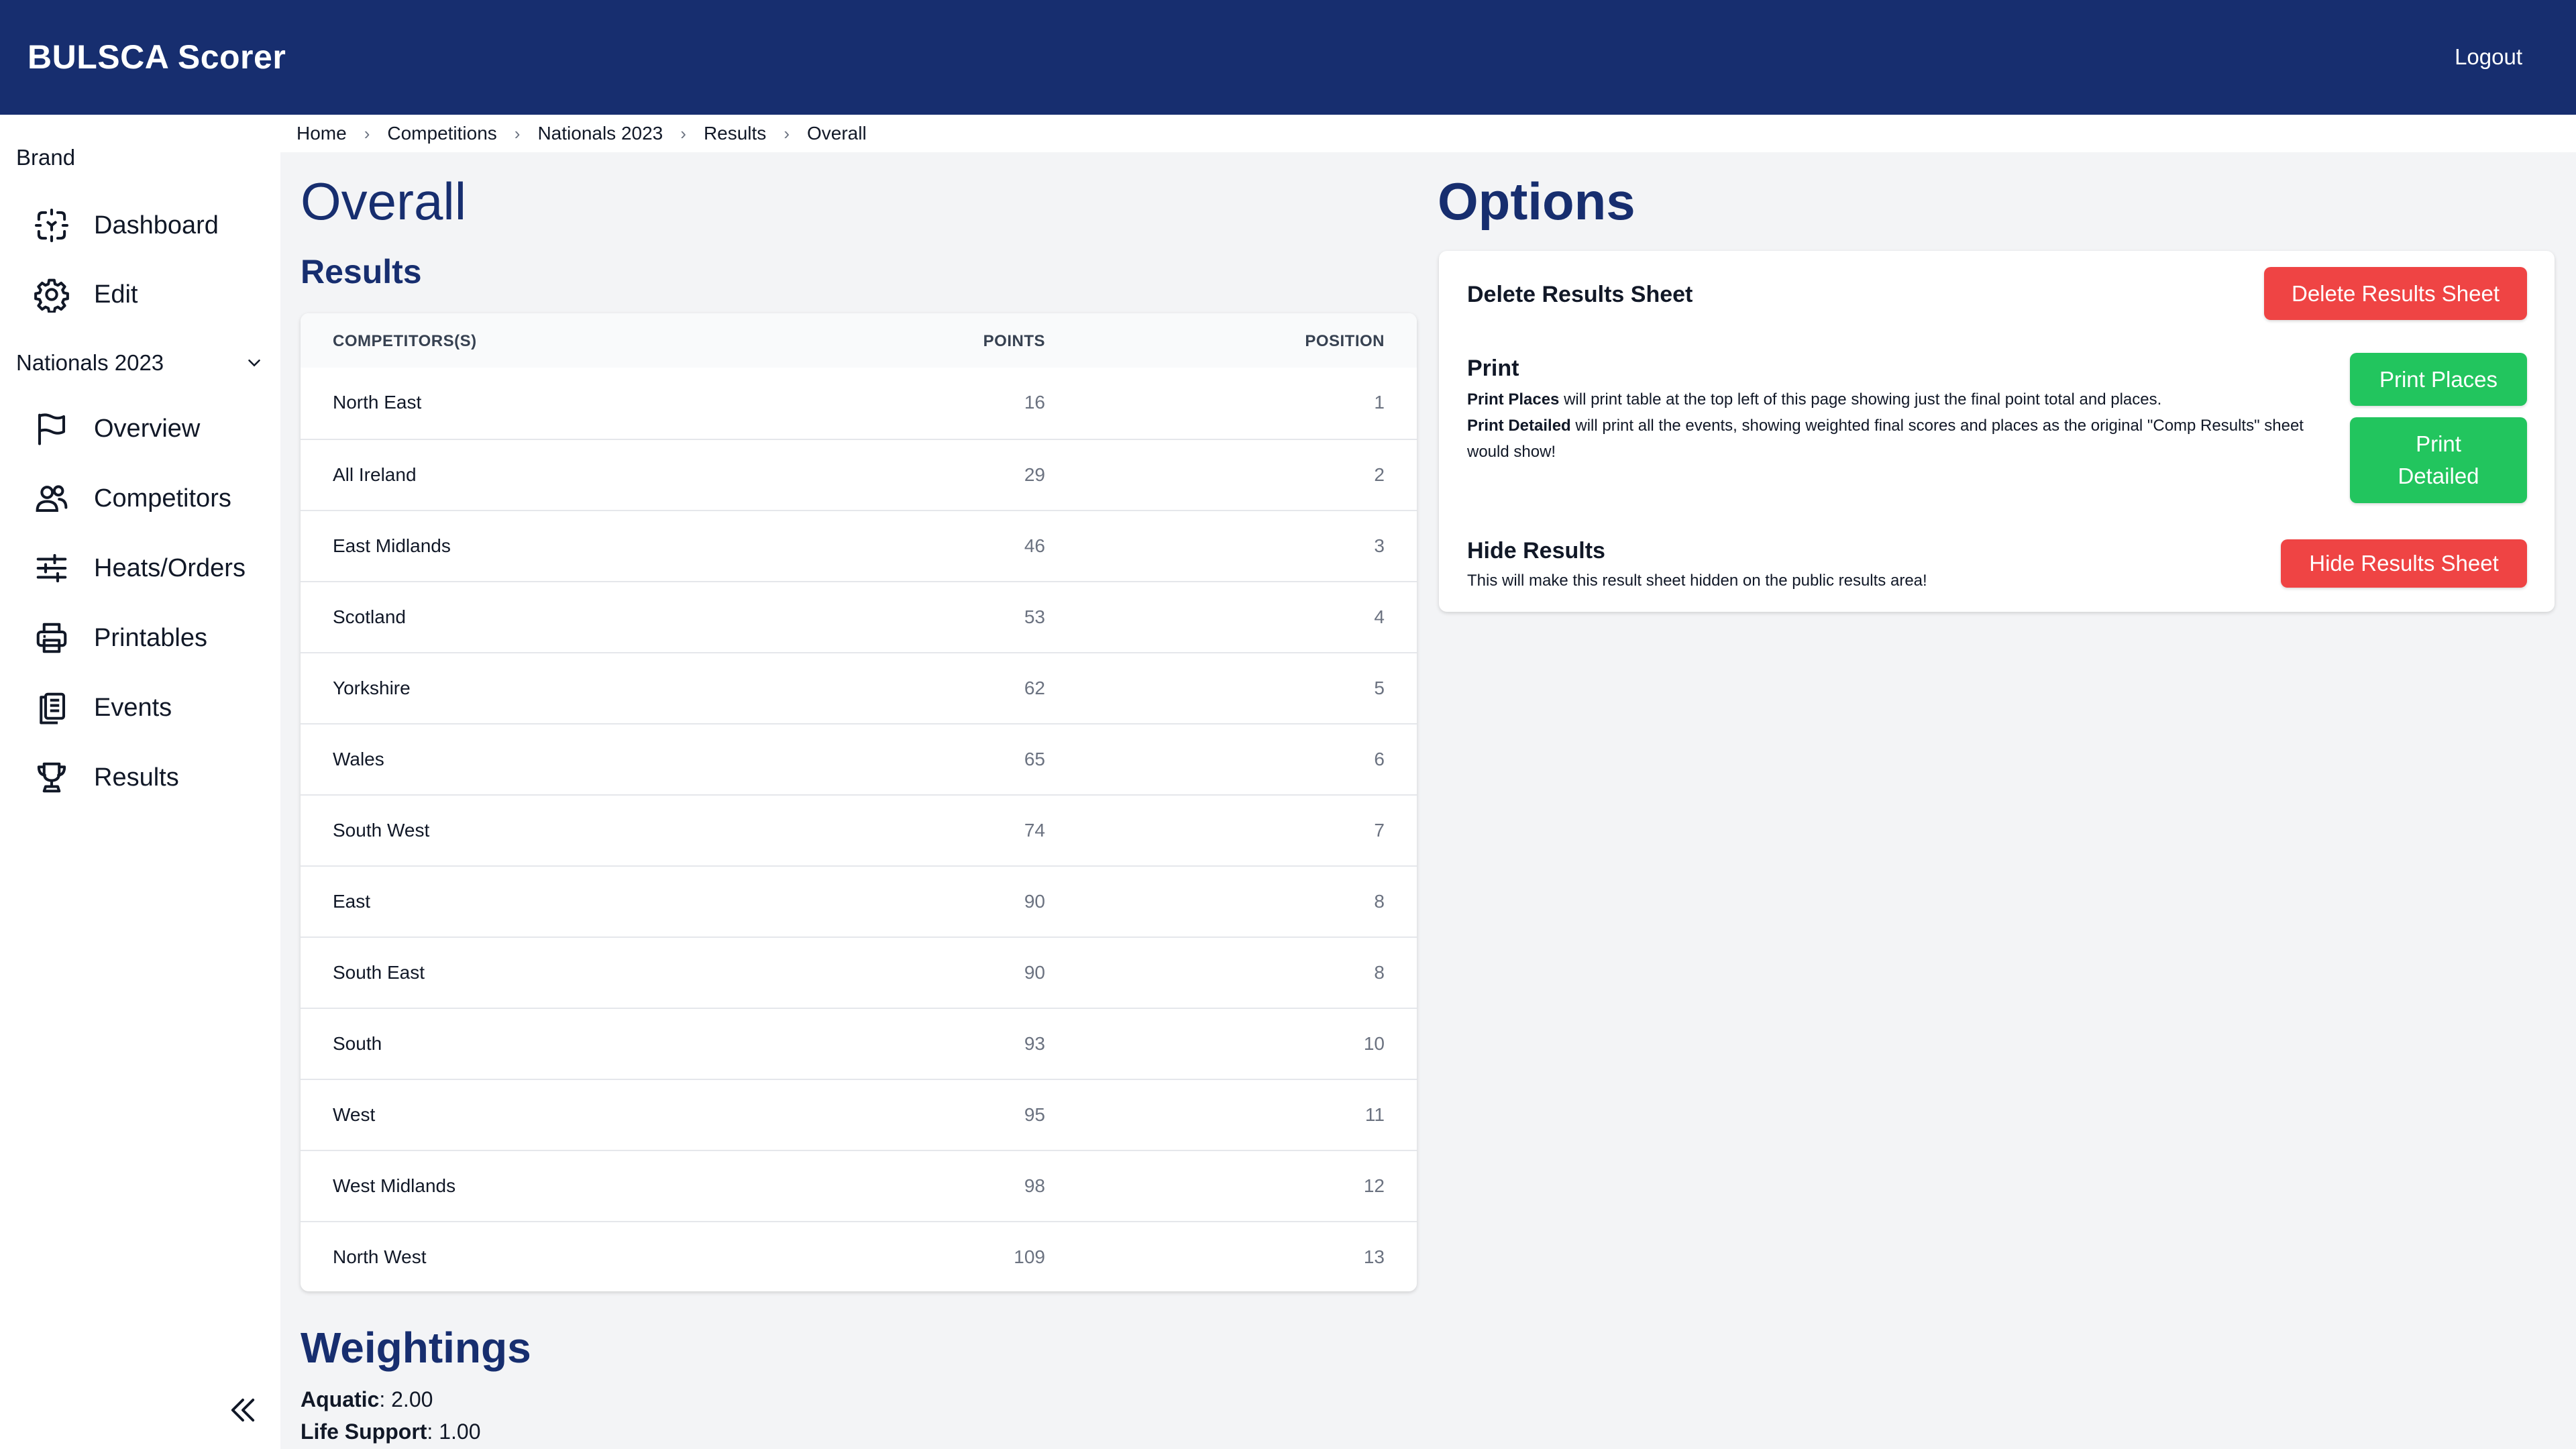  I want to click on sidebar-item-competitors: Competitors, so click(148, 498).